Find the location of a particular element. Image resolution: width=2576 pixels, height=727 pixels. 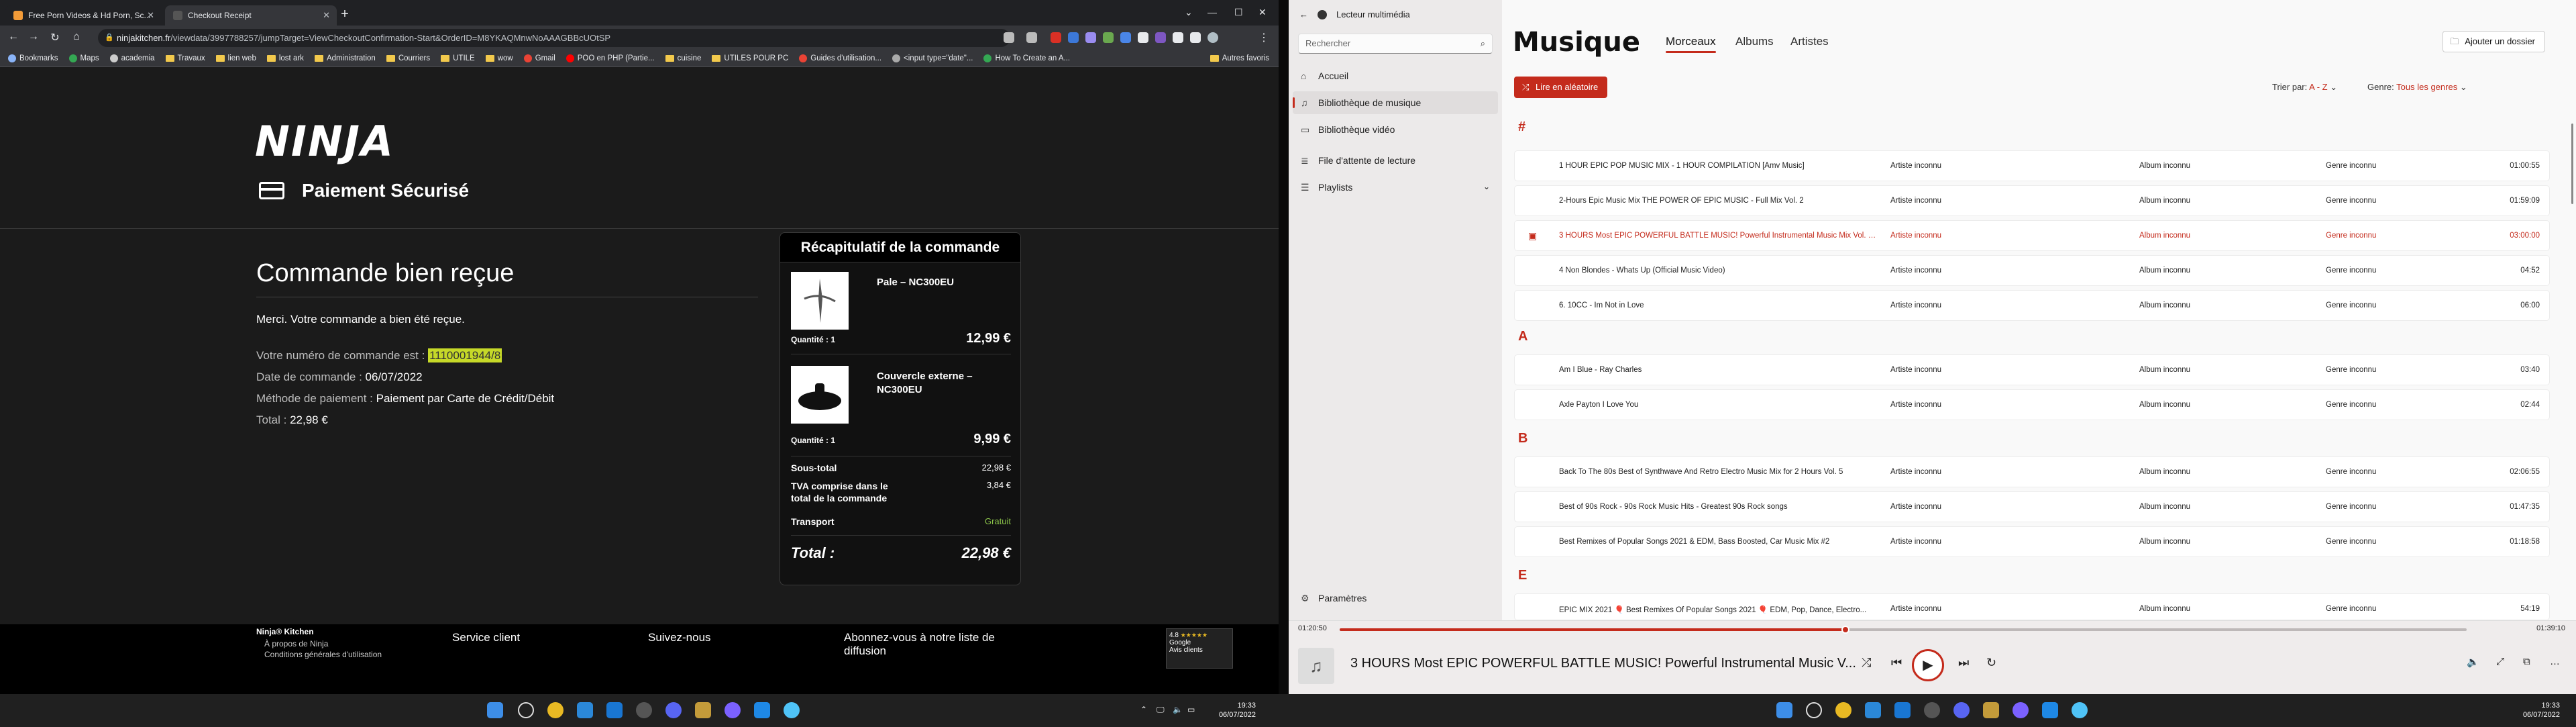

share-icon is located at coordinates (1009, 38).